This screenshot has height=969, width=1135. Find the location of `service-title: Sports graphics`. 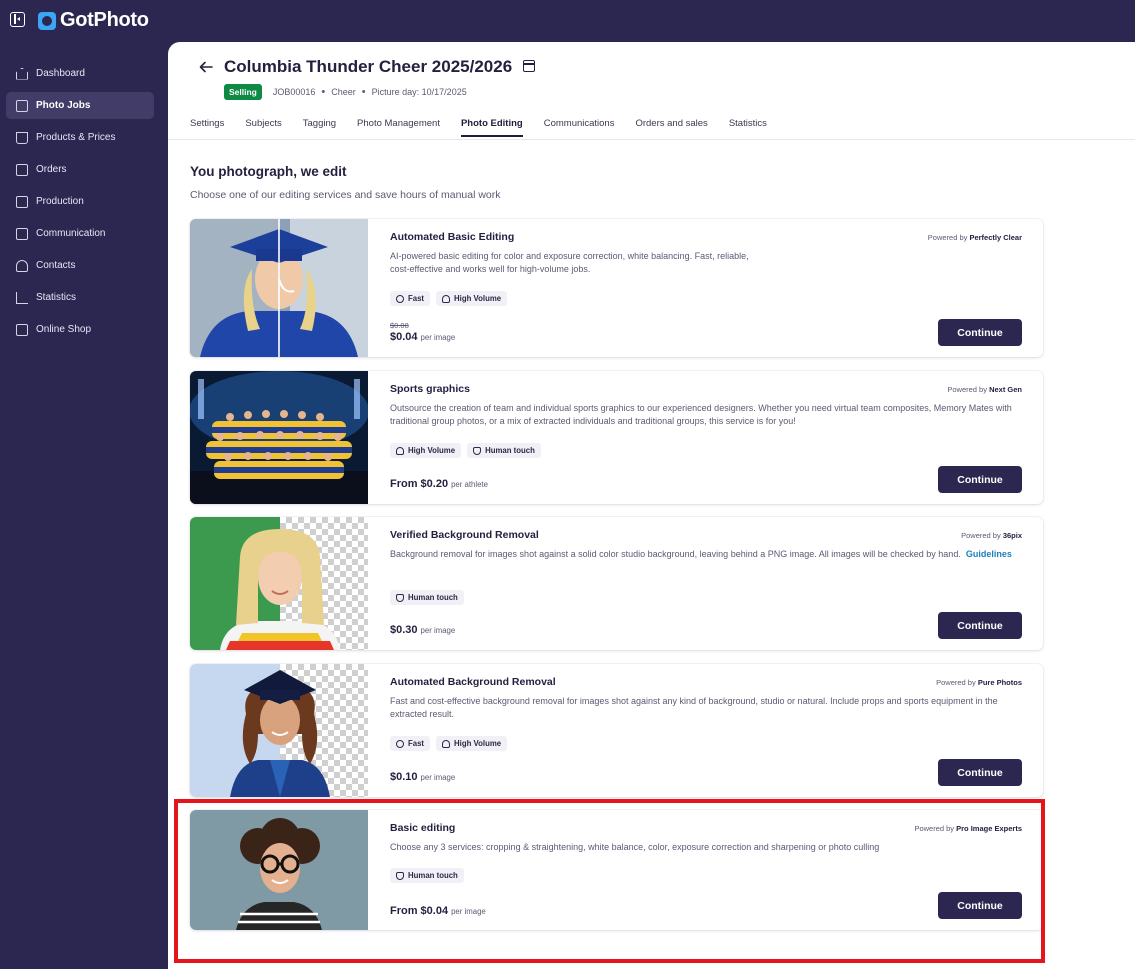

service-title: Sports graphics is located at coordinates (430, 389).